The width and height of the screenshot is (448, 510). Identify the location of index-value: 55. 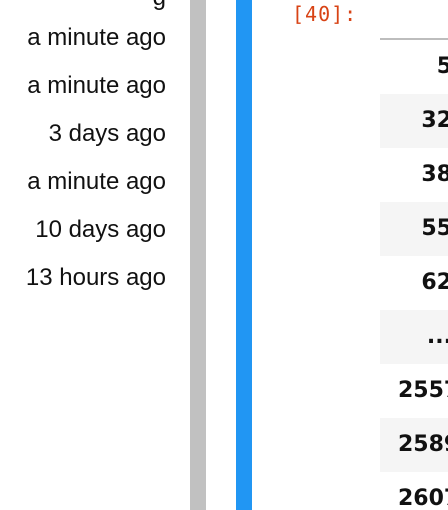
(434, 228).